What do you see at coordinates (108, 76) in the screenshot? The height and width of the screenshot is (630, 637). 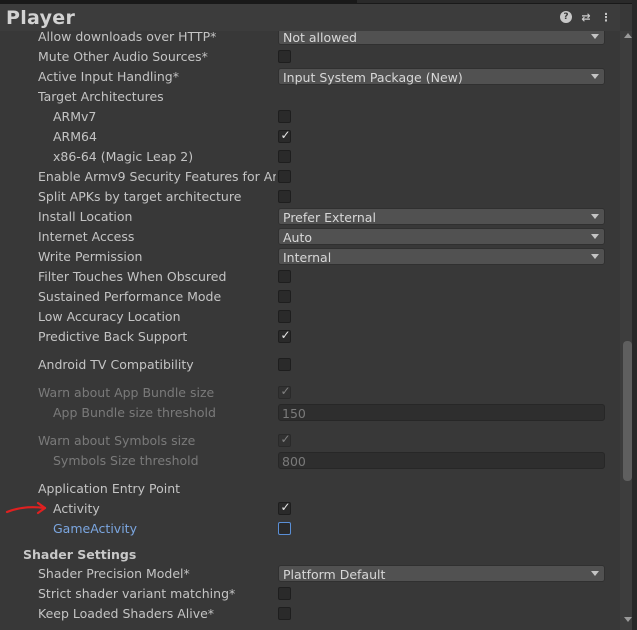 I see `active-input-label: Active Input Handling*` at bounding box center [108, 76].